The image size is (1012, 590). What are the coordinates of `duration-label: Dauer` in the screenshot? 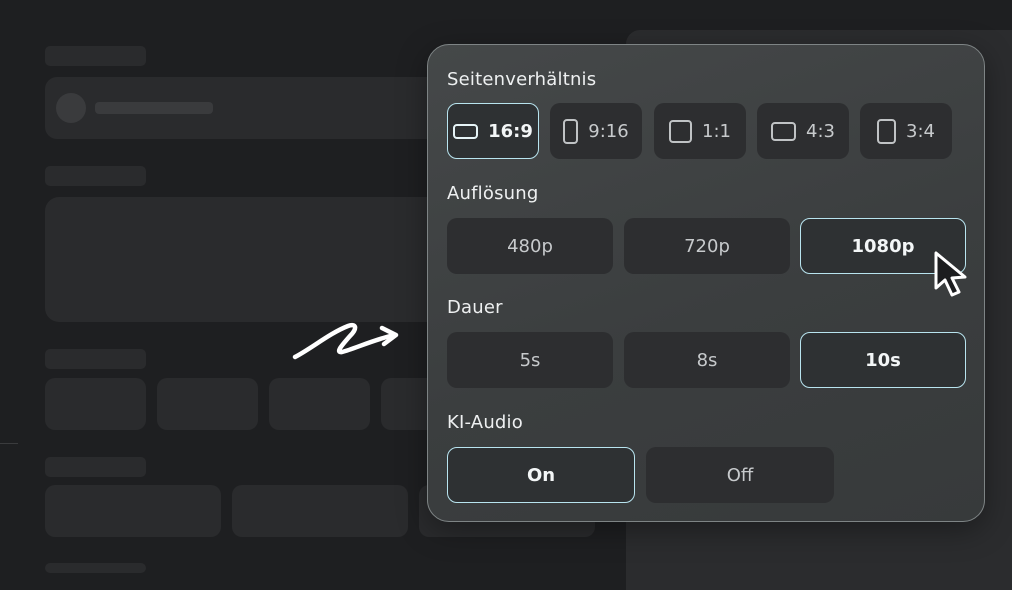 It's located at (475, 307).